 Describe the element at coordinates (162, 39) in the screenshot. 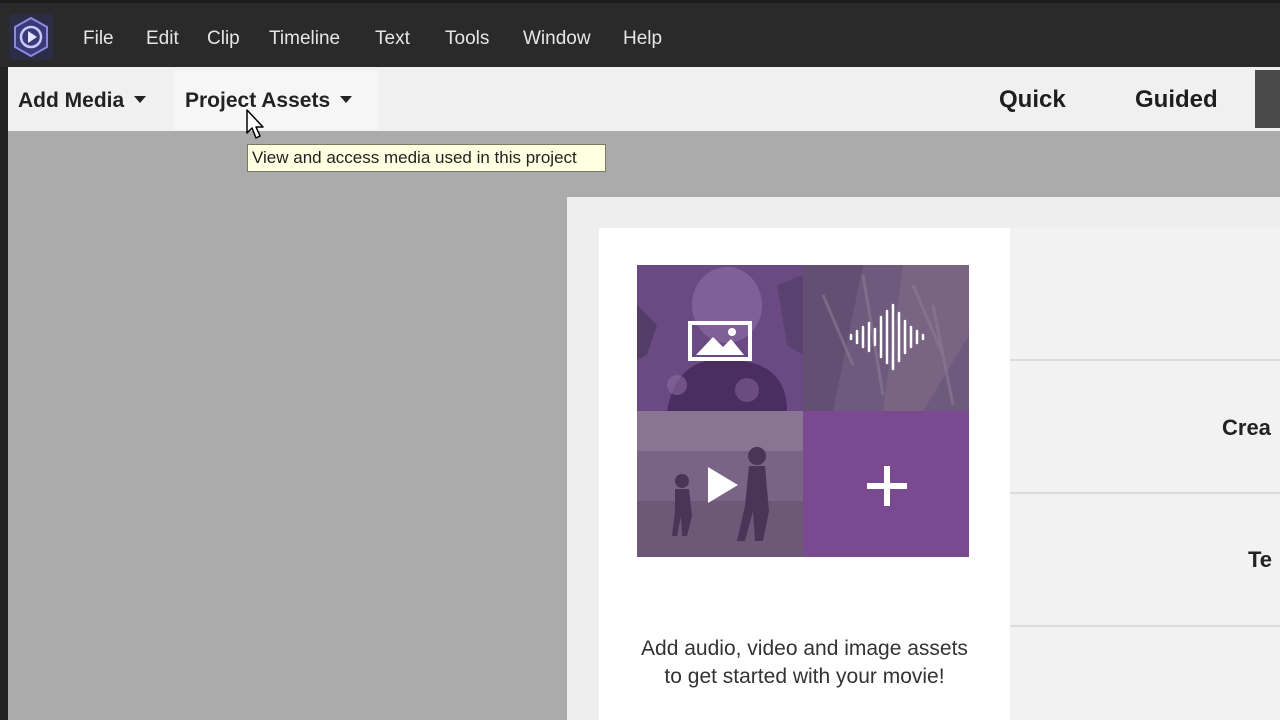

I see `menu-edit: Edit` at that location.